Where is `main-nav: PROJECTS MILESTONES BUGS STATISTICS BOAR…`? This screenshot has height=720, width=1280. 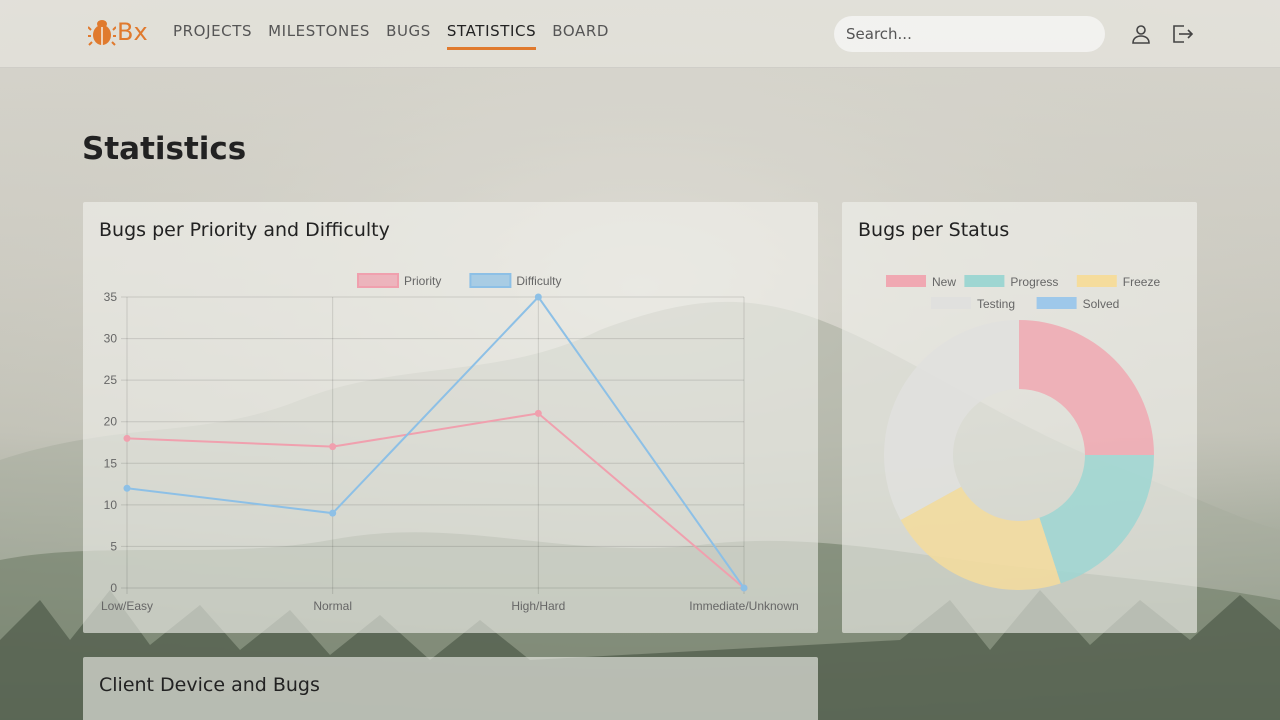 main-nav: PROJECTS MILESTONES BUGS STATISTICS BOAR… is located at coordinates (399, 36).